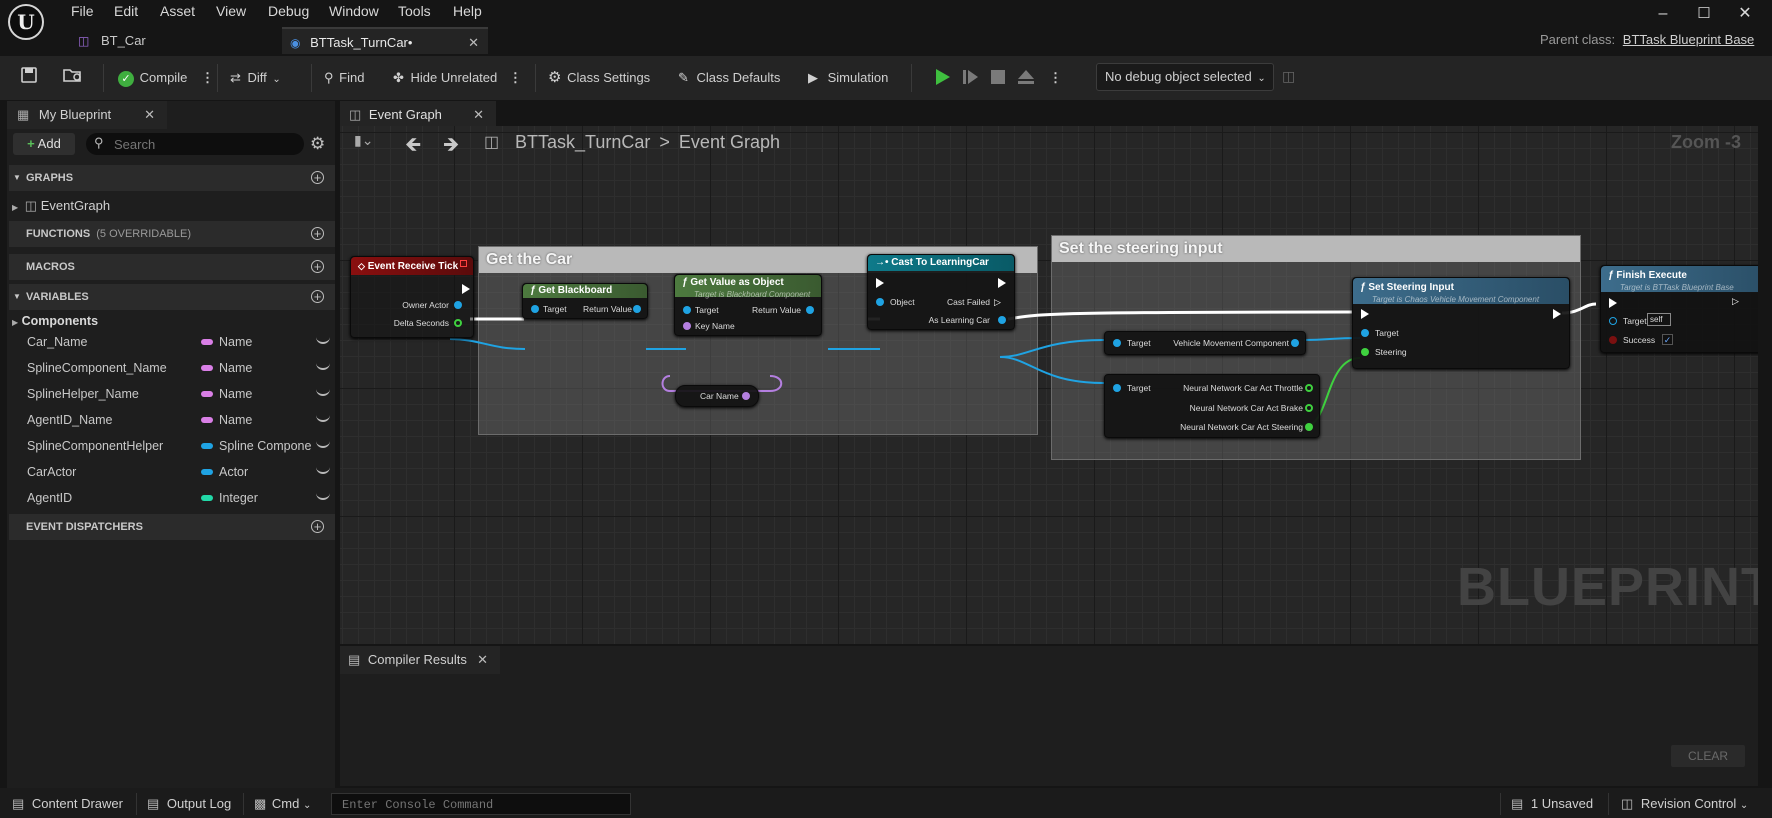 This screenshot has width=1772, height=818. I want to click on menu-asset: Asset, so click(177, 11).